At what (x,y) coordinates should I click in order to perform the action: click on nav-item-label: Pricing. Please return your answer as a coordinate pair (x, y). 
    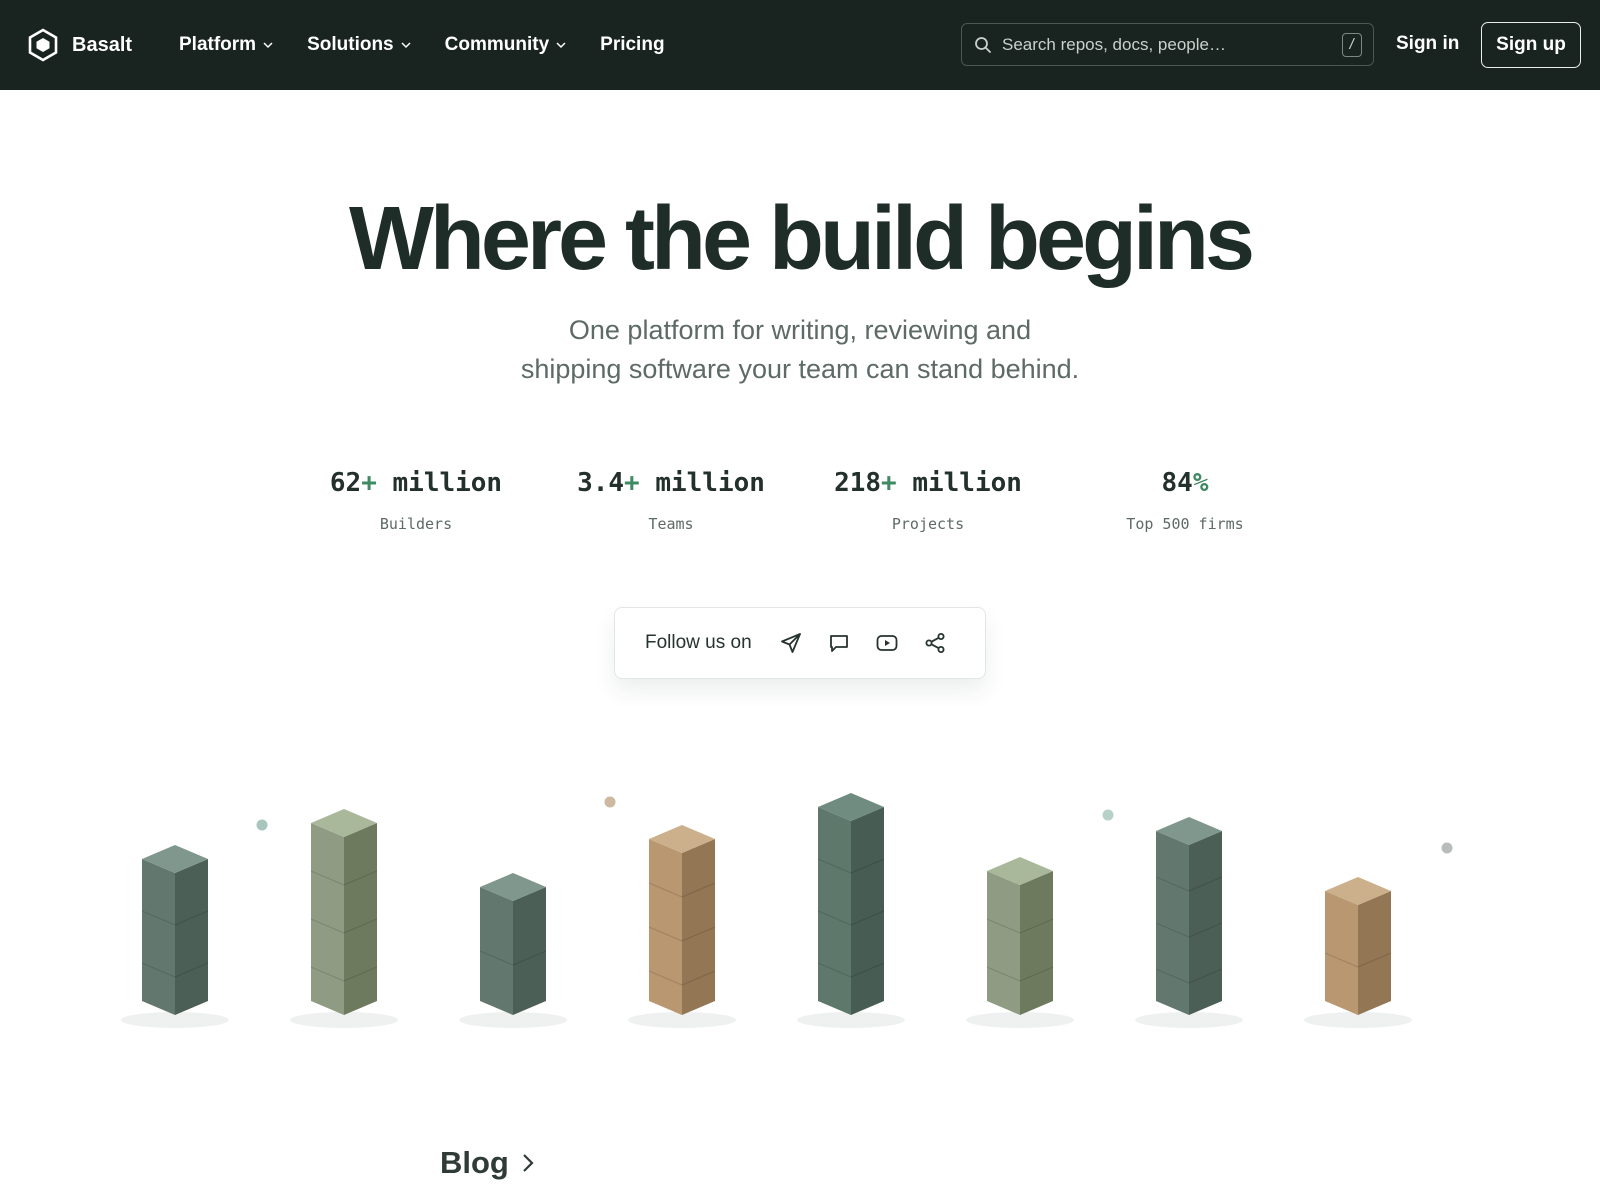
    Looking at the image, I should click on (632, 44).